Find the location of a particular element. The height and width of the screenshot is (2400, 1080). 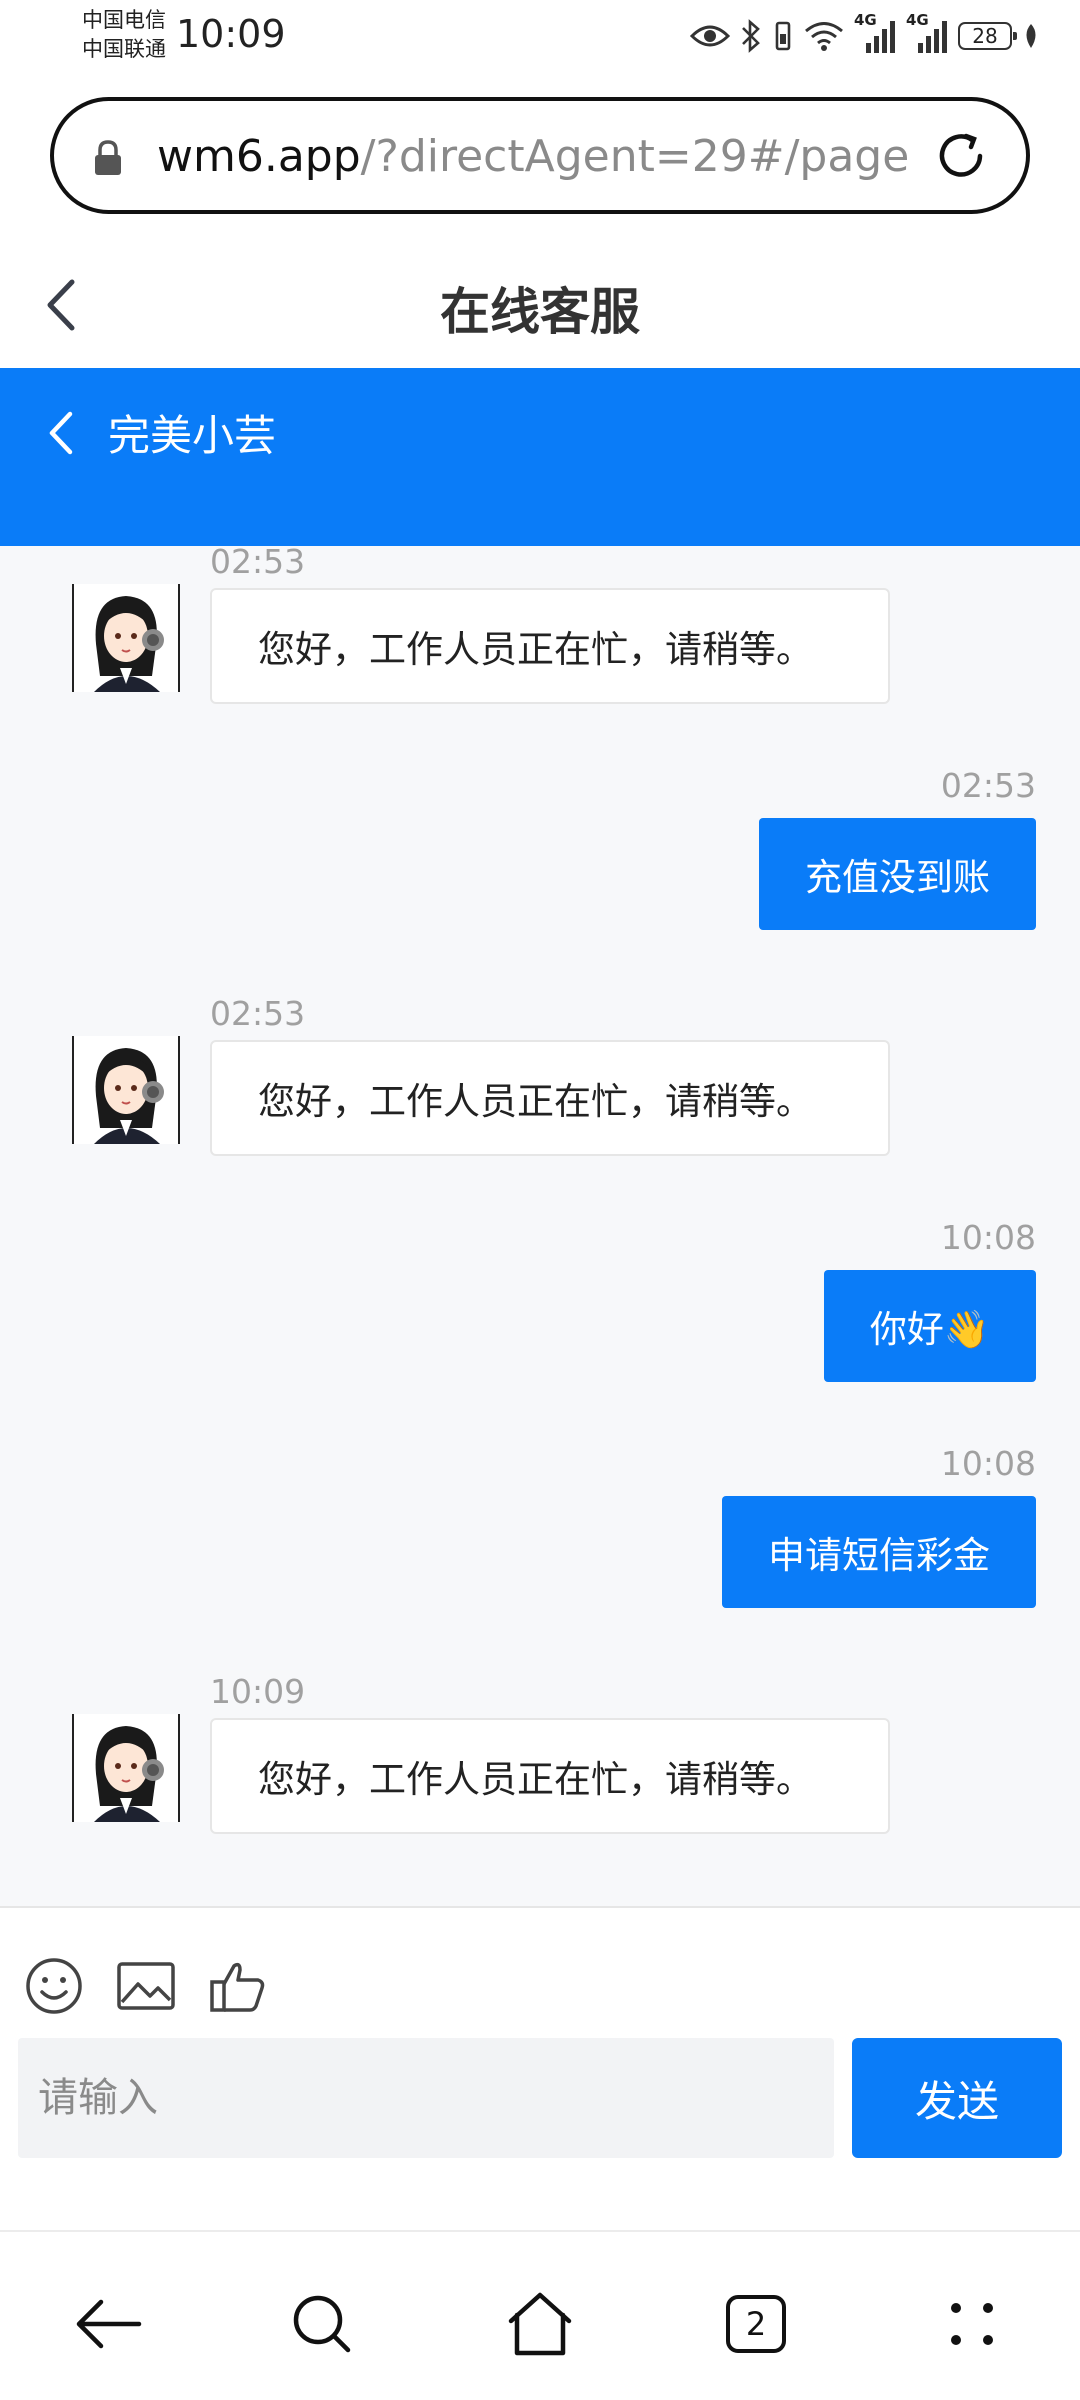

arrow-left-icon is located at coordinates (109, 2324).